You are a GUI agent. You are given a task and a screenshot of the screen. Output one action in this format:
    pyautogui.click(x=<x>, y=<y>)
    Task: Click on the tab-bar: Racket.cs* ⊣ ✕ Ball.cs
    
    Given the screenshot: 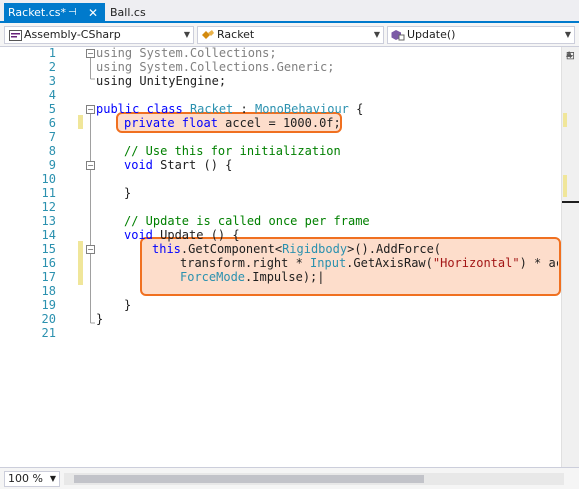 What is the action you would take?
    pyautogui.click(x=289, y=11)
    